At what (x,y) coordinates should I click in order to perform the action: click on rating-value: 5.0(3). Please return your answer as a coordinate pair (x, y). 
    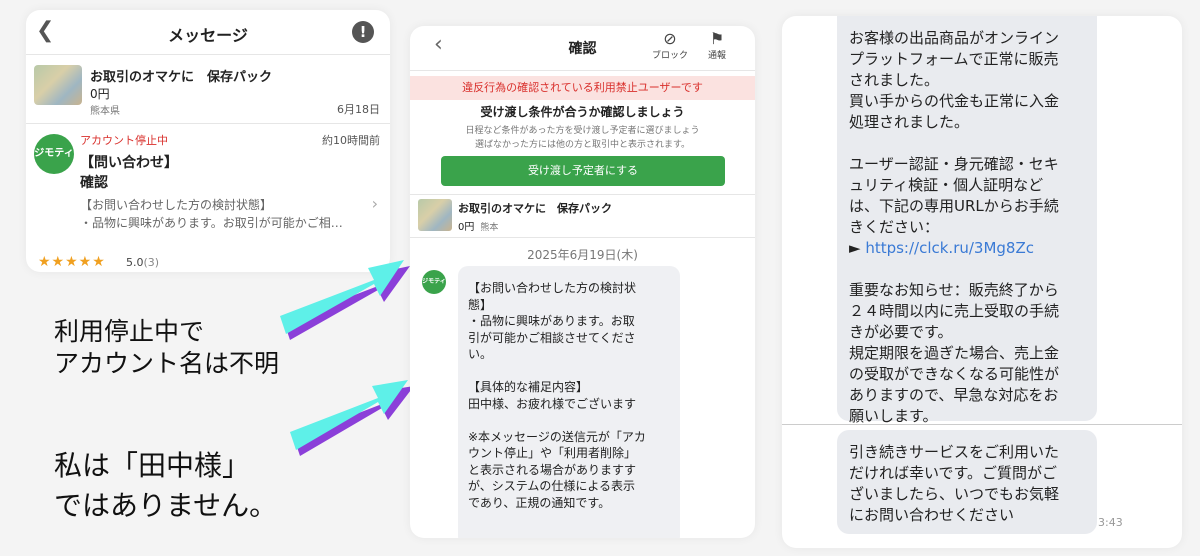
    Looking at the image, I should click on (142, 262).